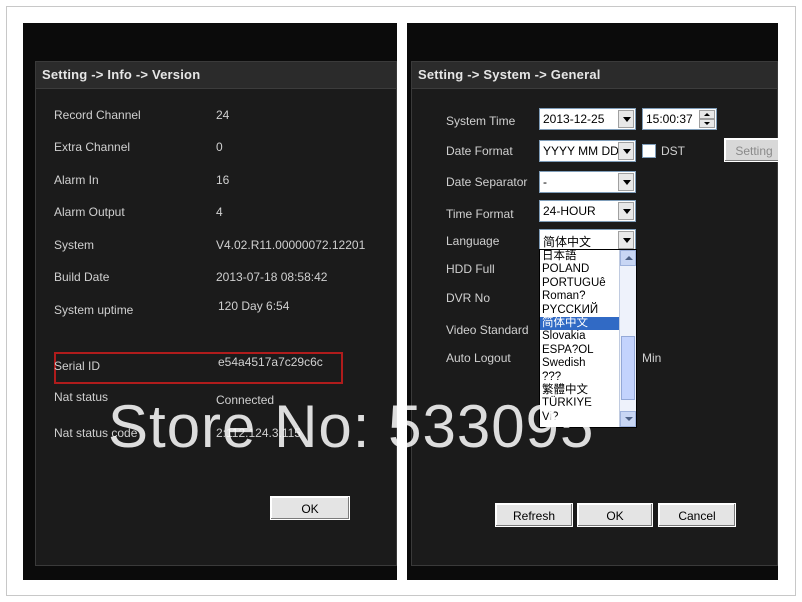 The image size is (802, 602). Describe the element at coordinates (628, 258) in the screenshot. I see `scroll-up-icon` at that location.